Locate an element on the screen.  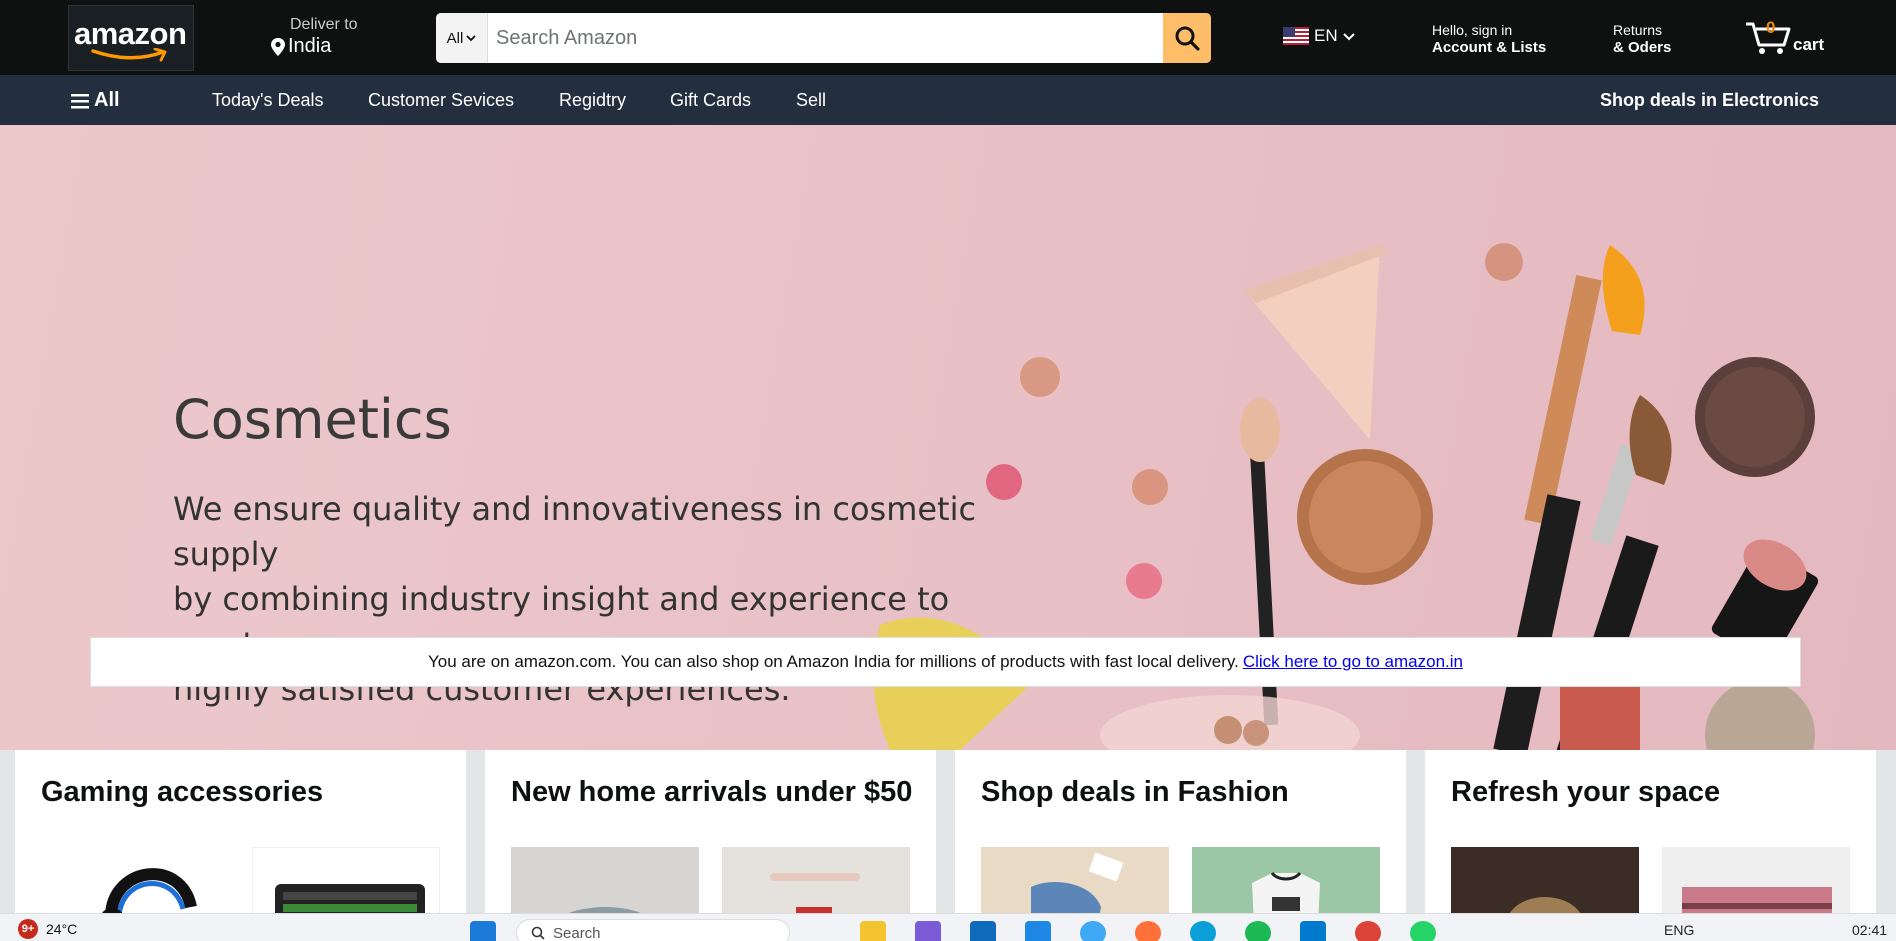
firefox-icon is located at coordinates (1148, 931).